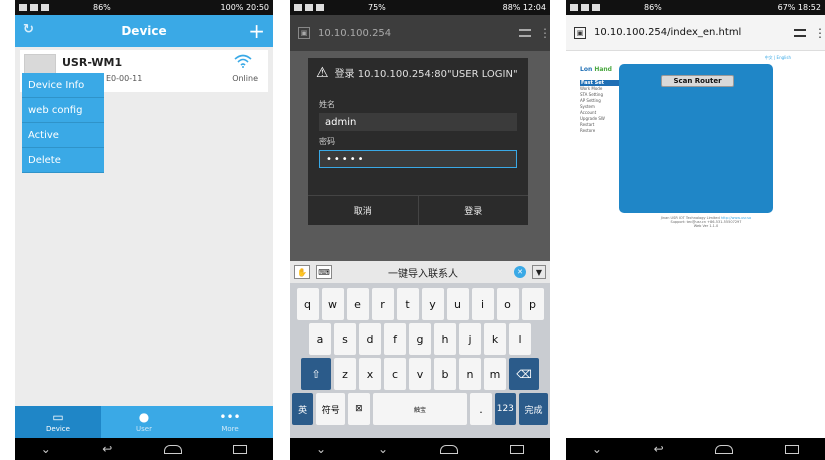 The image size is (825, 460). Describe the element at coordinates (144, 7) in the screenshot. I see `status-bar: 86% 100% 20:50` at that location.